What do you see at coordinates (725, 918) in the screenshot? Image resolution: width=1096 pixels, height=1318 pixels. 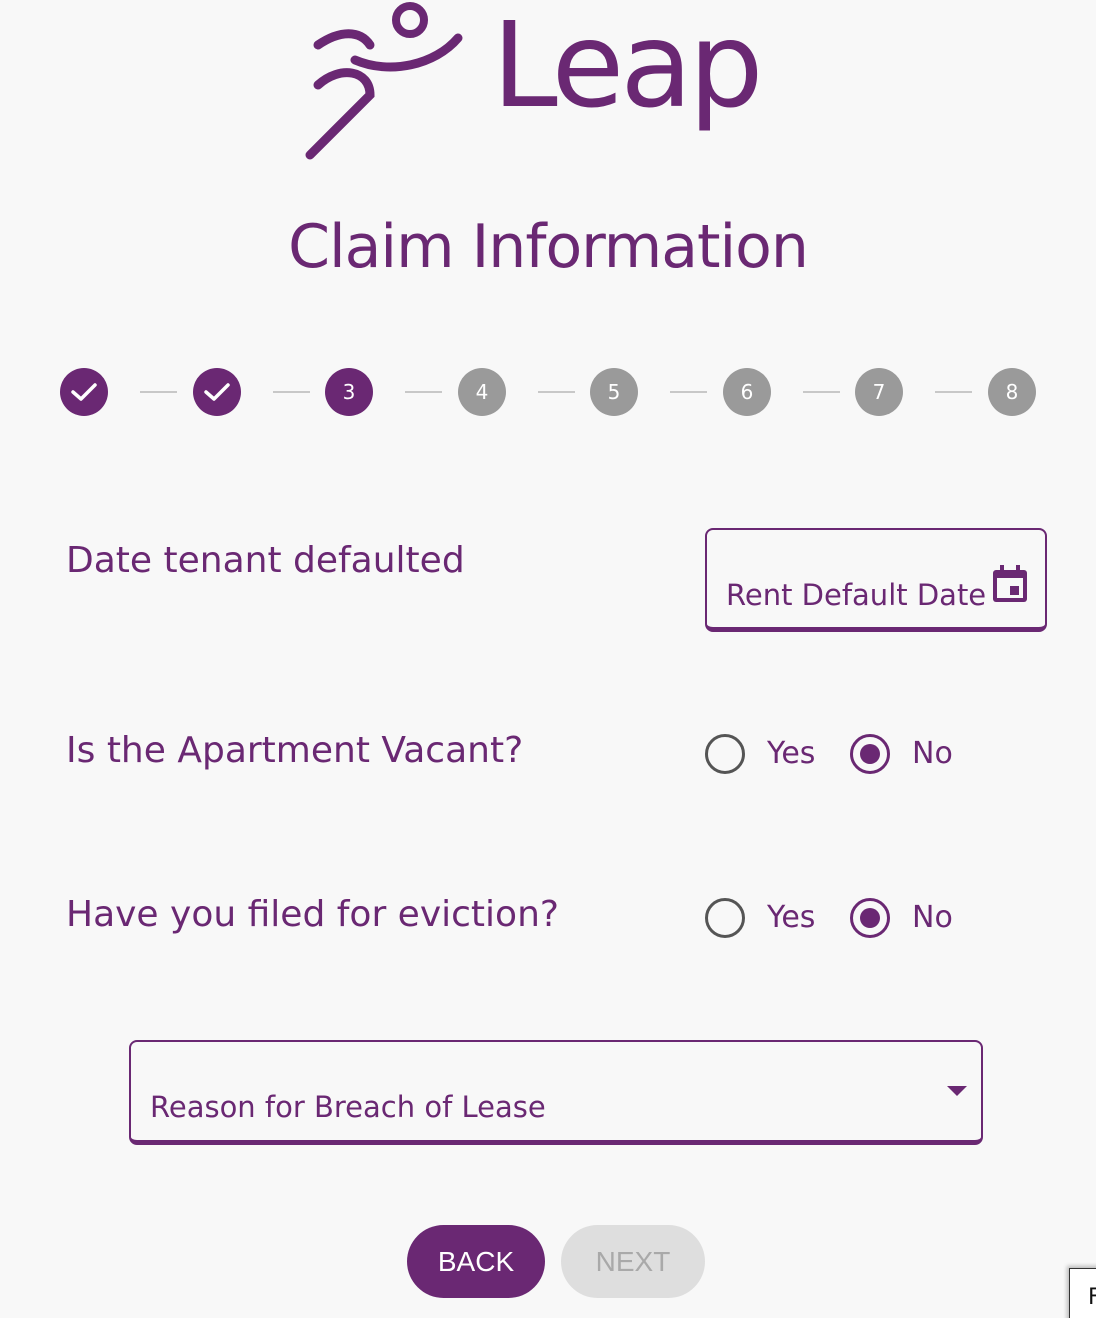 I see `eviction-yes-radio` at bounding box center [725, 918].